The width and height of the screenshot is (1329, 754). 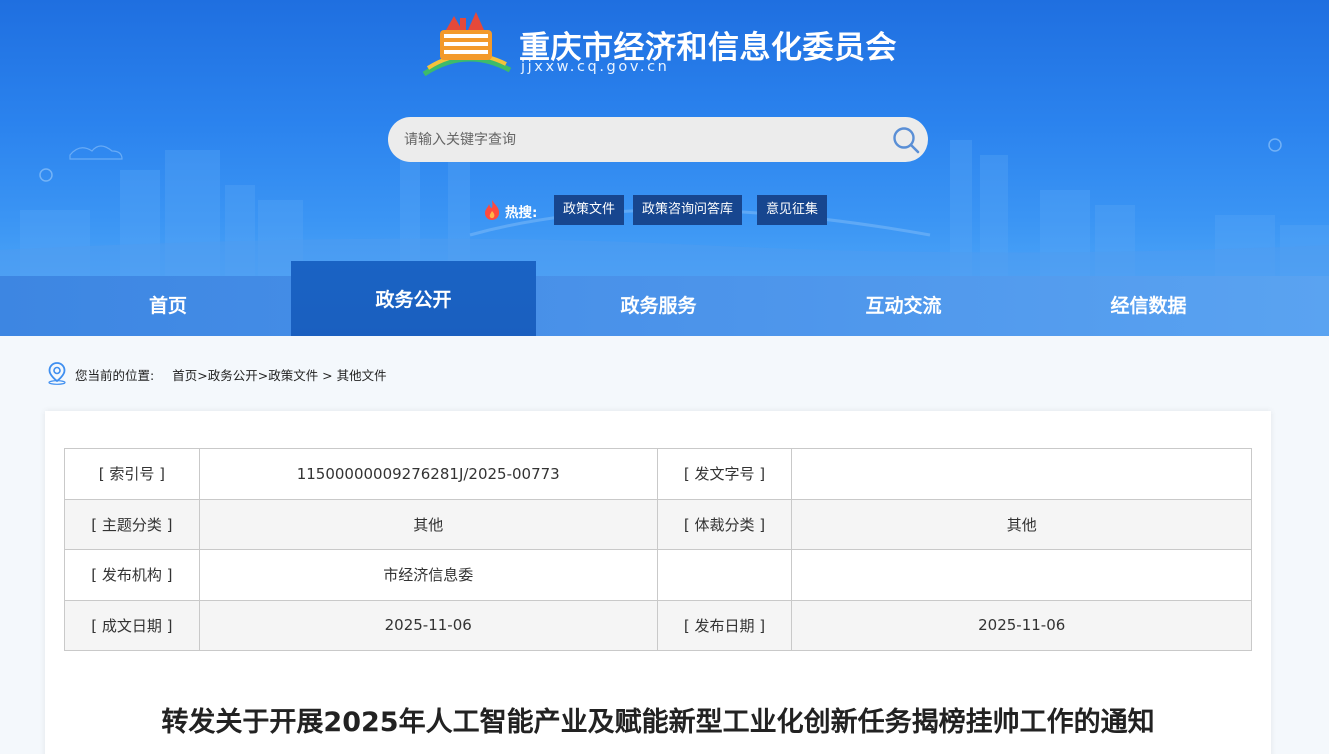 What do you see at coordinates (903, 306) in the screenshot?
I see `nav-item-interaction: 互动交流` at bounding box center [903, 306].